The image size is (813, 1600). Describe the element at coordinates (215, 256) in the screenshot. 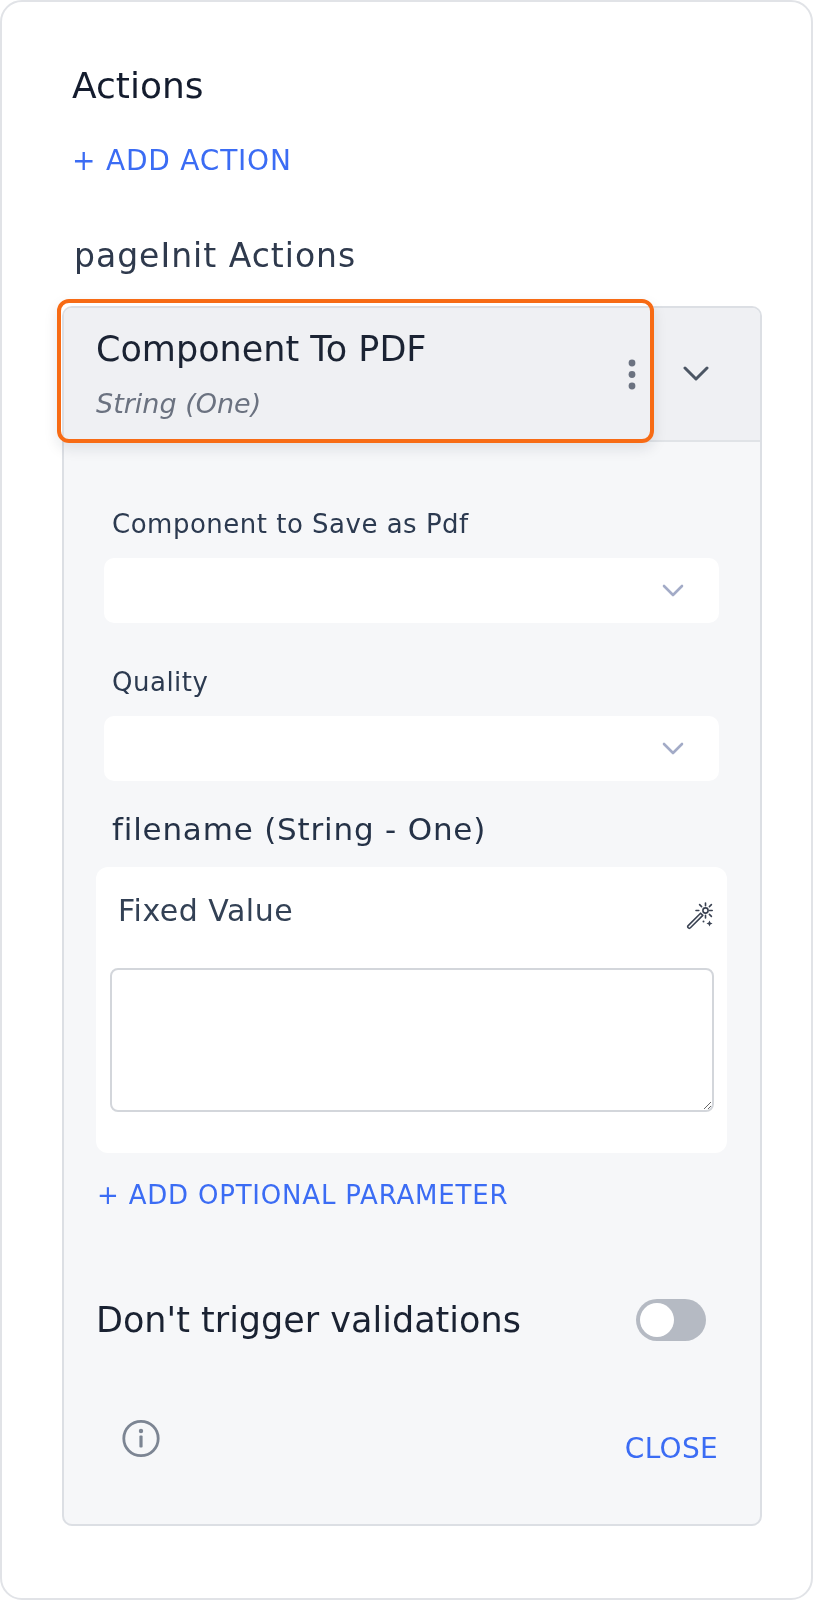

I see `group-heading: pageInit Actions` at that location.